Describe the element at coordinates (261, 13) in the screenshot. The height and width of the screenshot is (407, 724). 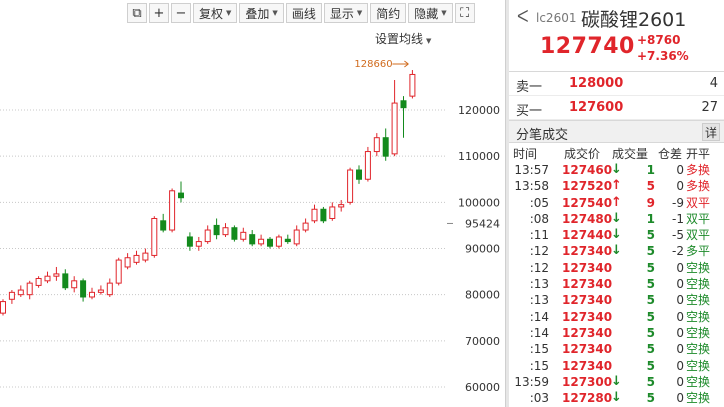
I see `toolbar-overlay-button: 叠加 ▼` at that location.